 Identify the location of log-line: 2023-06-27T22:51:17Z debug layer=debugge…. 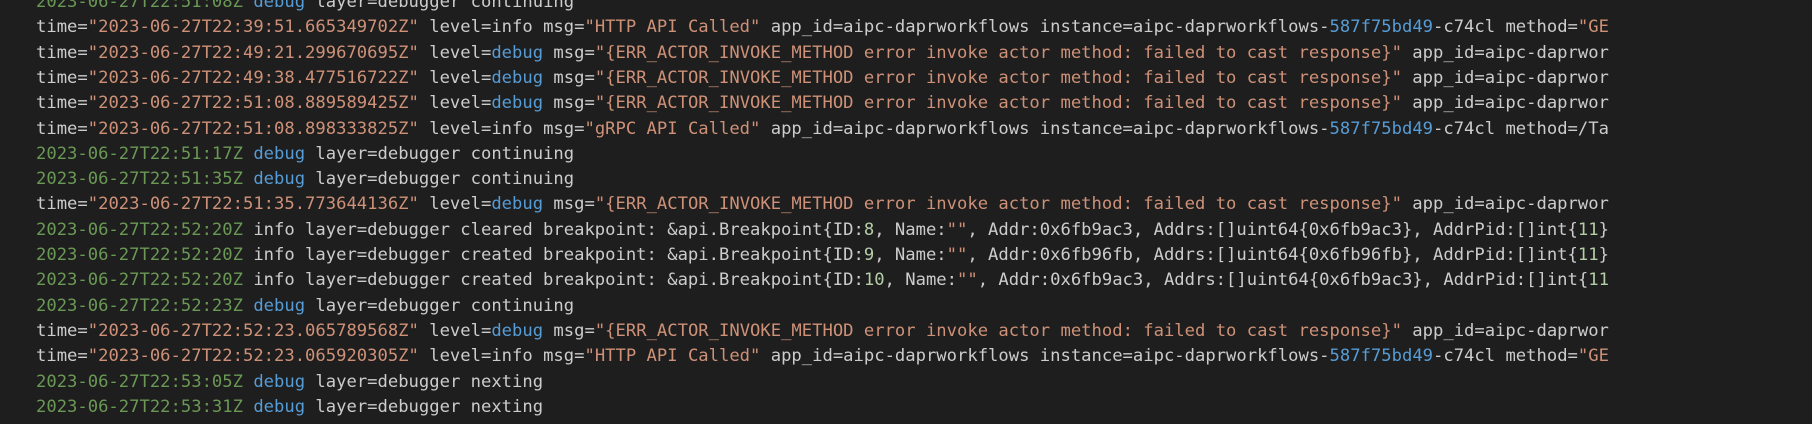
(305, 154).